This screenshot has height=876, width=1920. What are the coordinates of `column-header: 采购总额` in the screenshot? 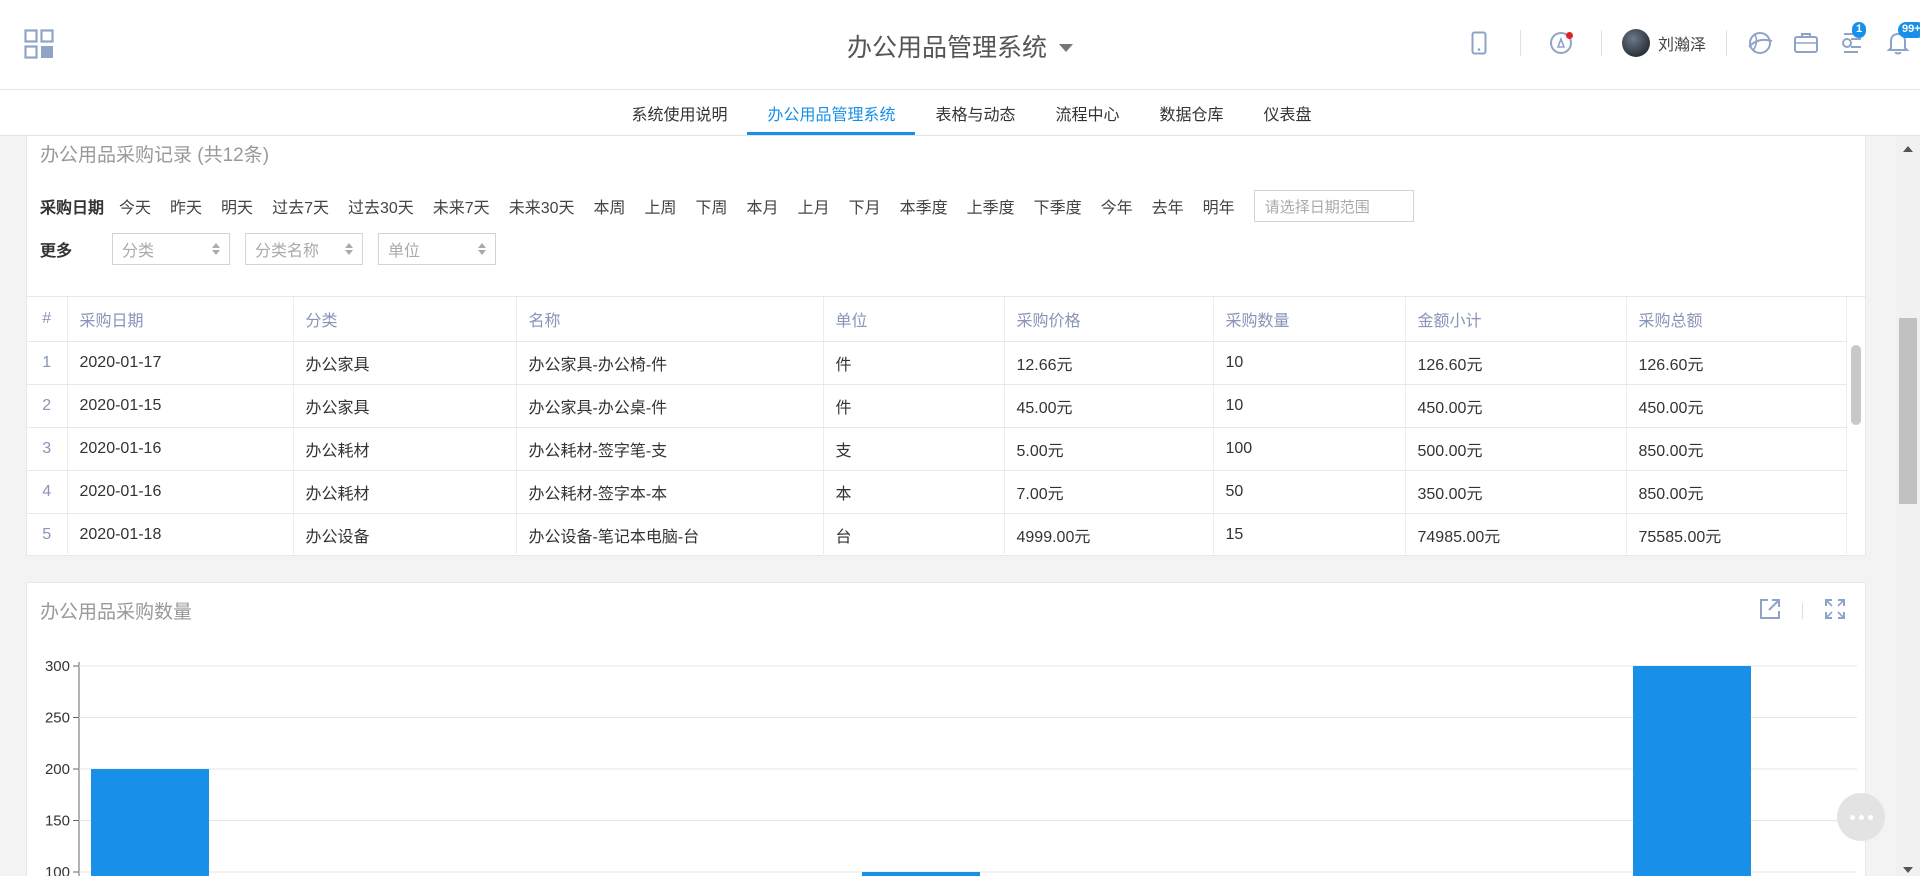 It's located at (1736, 319).